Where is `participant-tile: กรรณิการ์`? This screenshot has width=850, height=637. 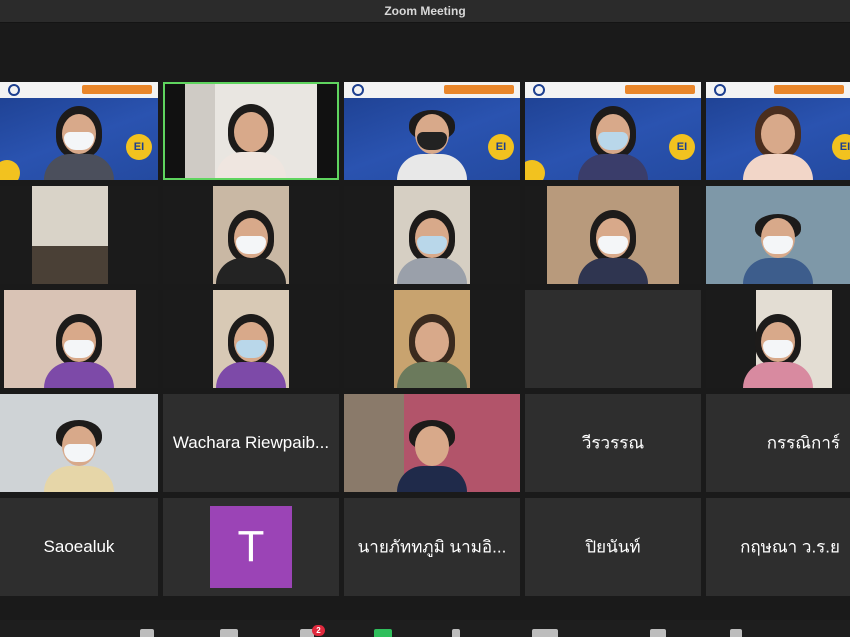 participant-tile: กรรณิการ์ is located at coordinates (778, 443).